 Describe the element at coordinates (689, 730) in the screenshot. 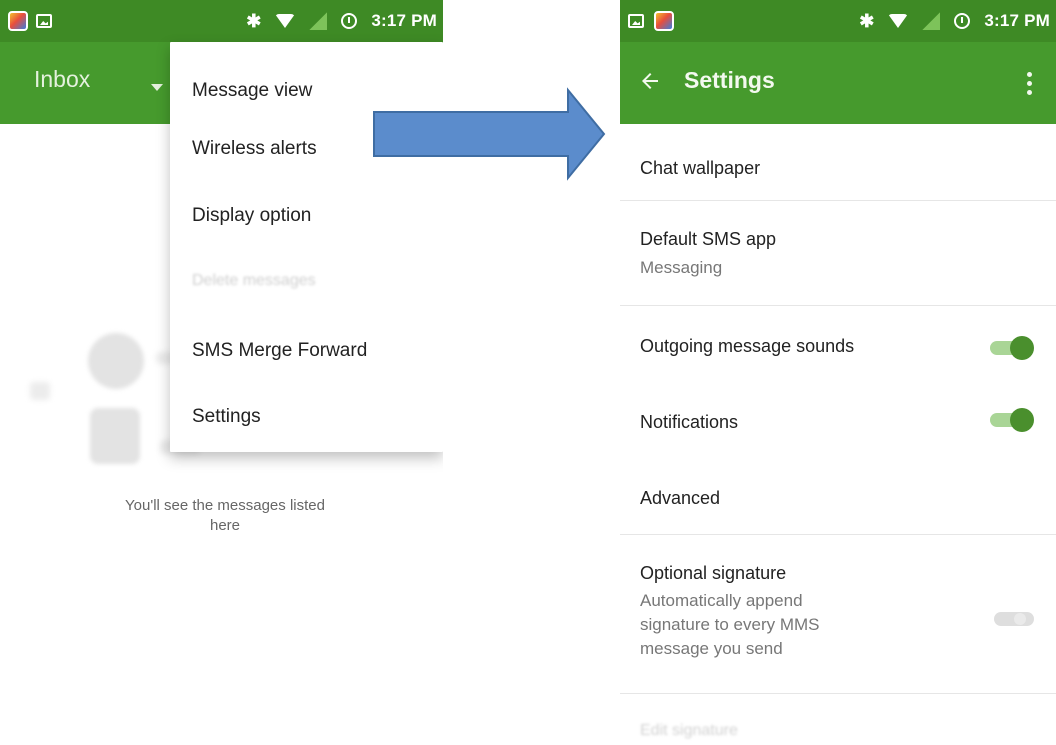

I see `setting-edit-signature: Edit signature` at that location.